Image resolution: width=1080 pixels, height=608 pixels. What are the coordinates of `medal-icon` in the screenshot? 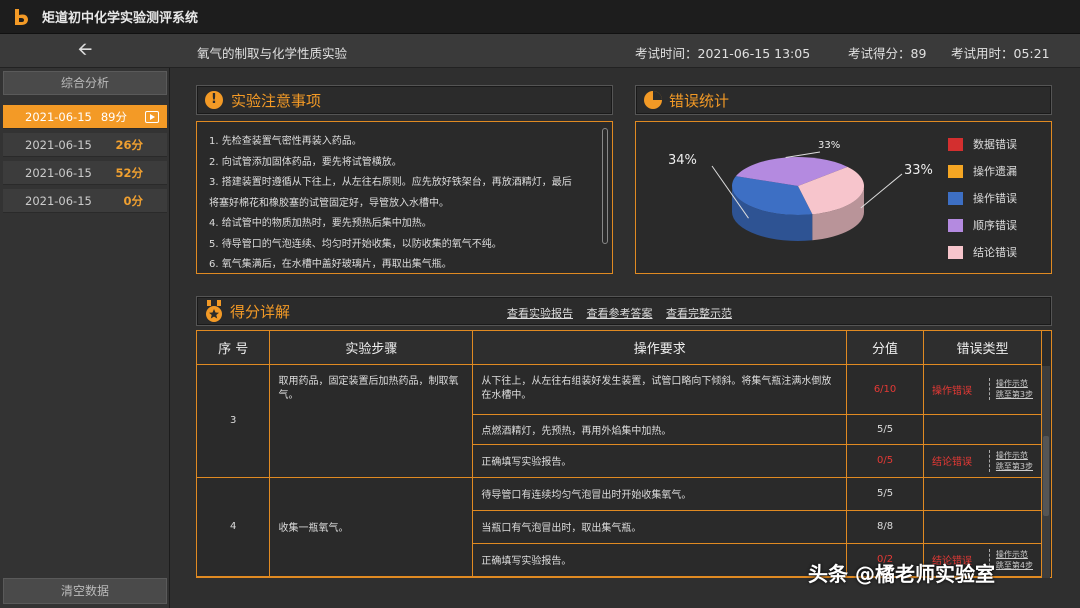 It's located at (214, 311).